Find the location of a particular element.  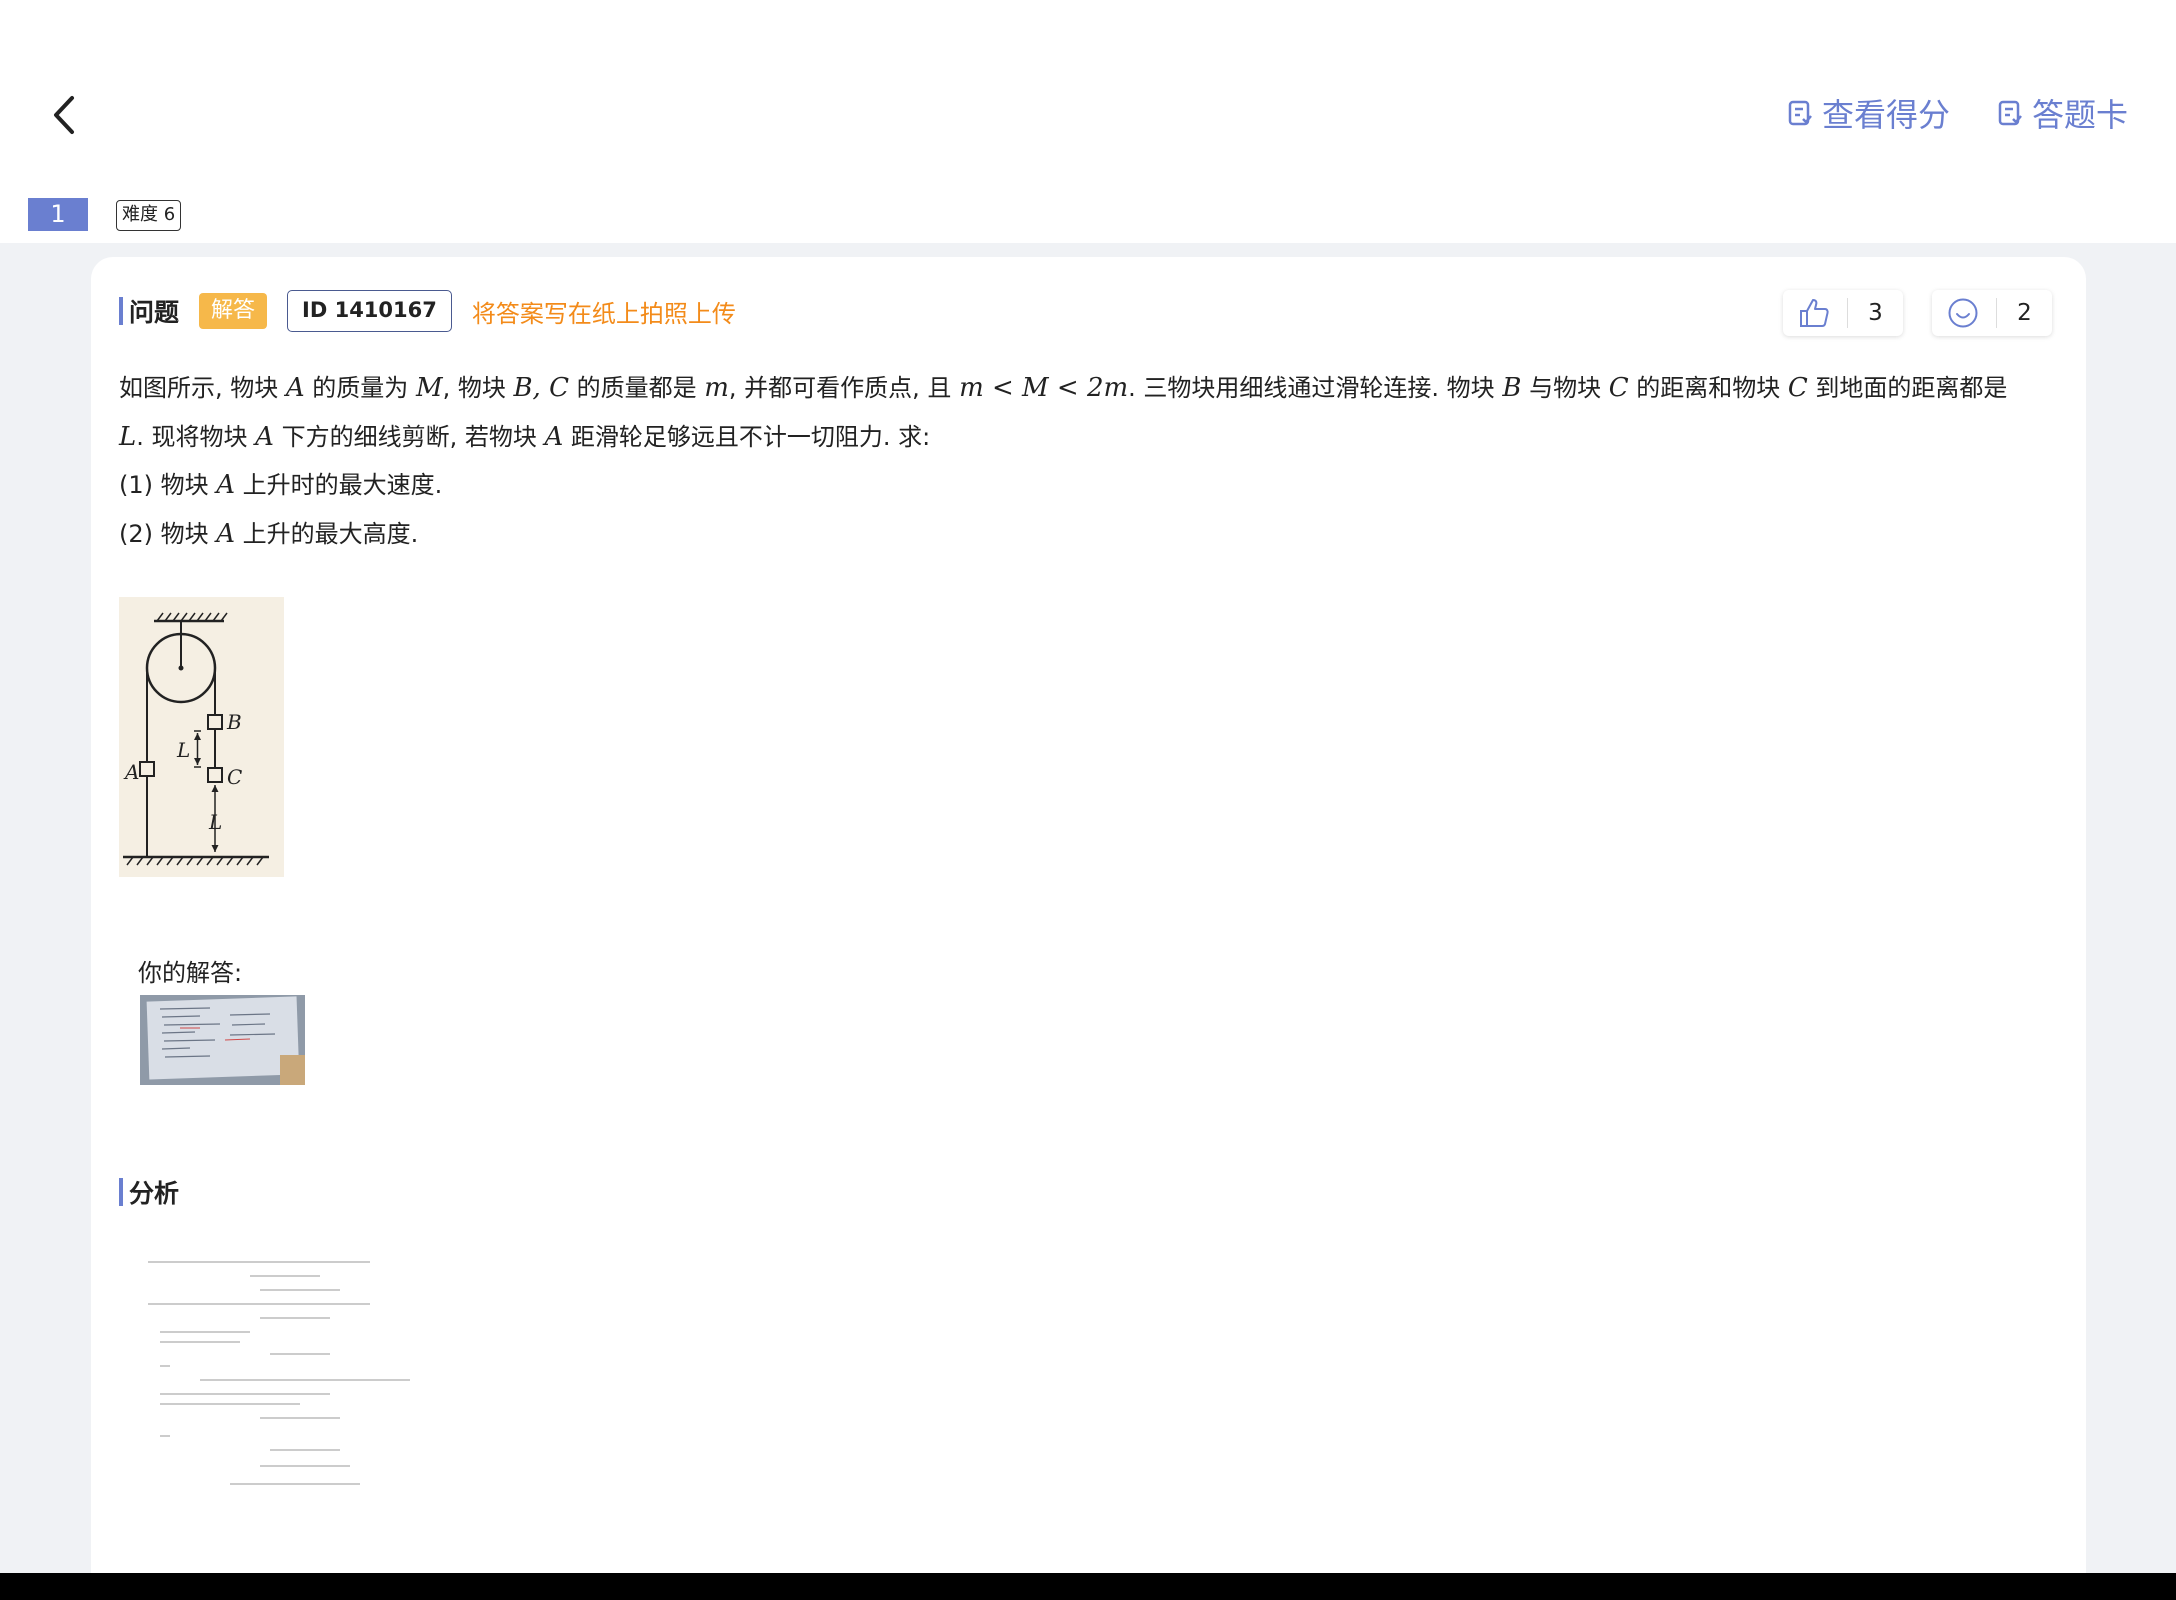

label-L-bc: L is located at coordinates (183, 750).